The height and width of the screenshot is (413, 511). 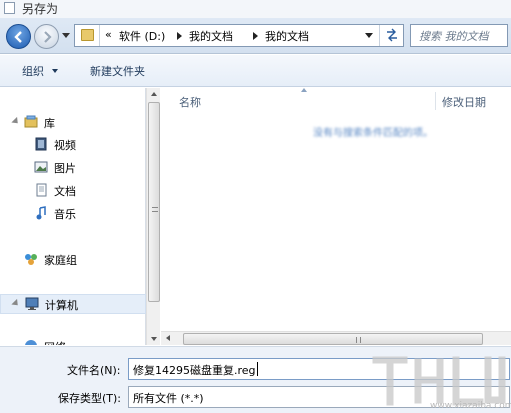 What do you see at coordinates (31, 121) in the screenshot?
I see `library-icon` at bounding box center [31, 121].